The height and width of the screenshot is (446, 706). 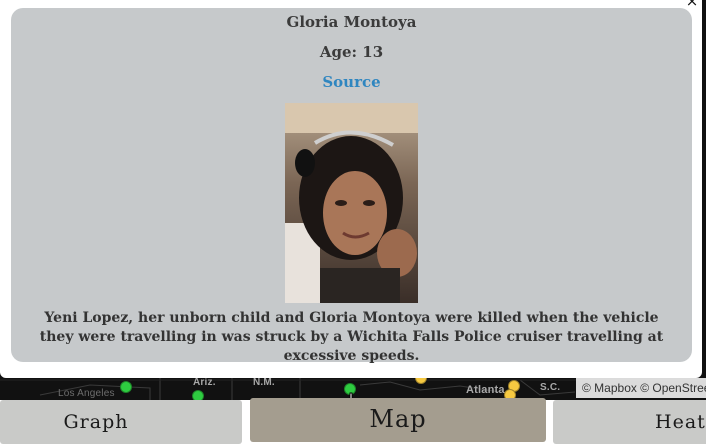 I want to click on source-link: Source, so click(x=351, y=82).